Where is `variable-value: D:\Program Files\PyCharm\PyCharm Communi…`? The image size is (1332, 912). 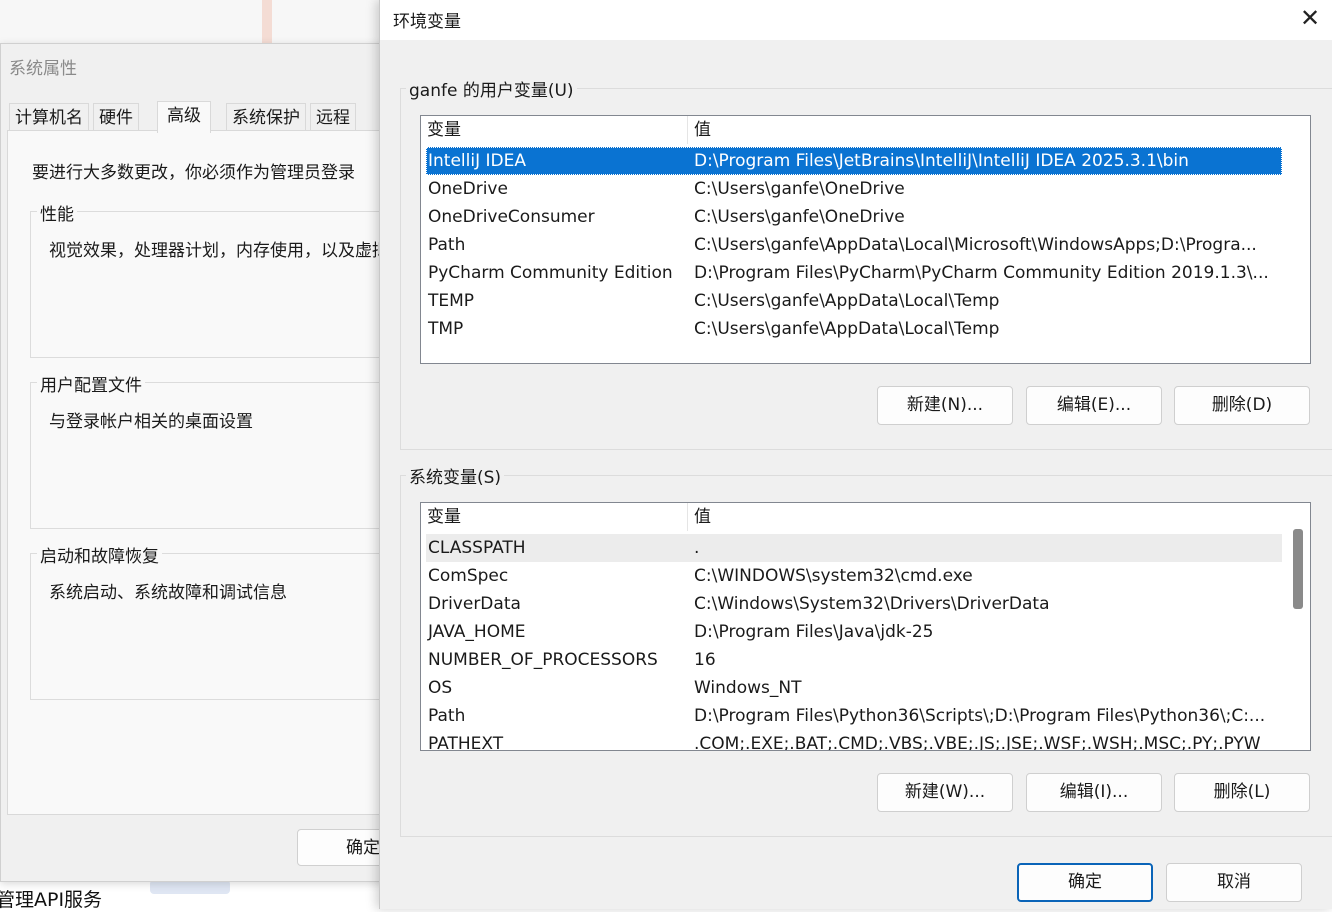
variable-value: D:\Program Files\PyCharm\PyCharm Communi… is located at coordinates (981, 273).